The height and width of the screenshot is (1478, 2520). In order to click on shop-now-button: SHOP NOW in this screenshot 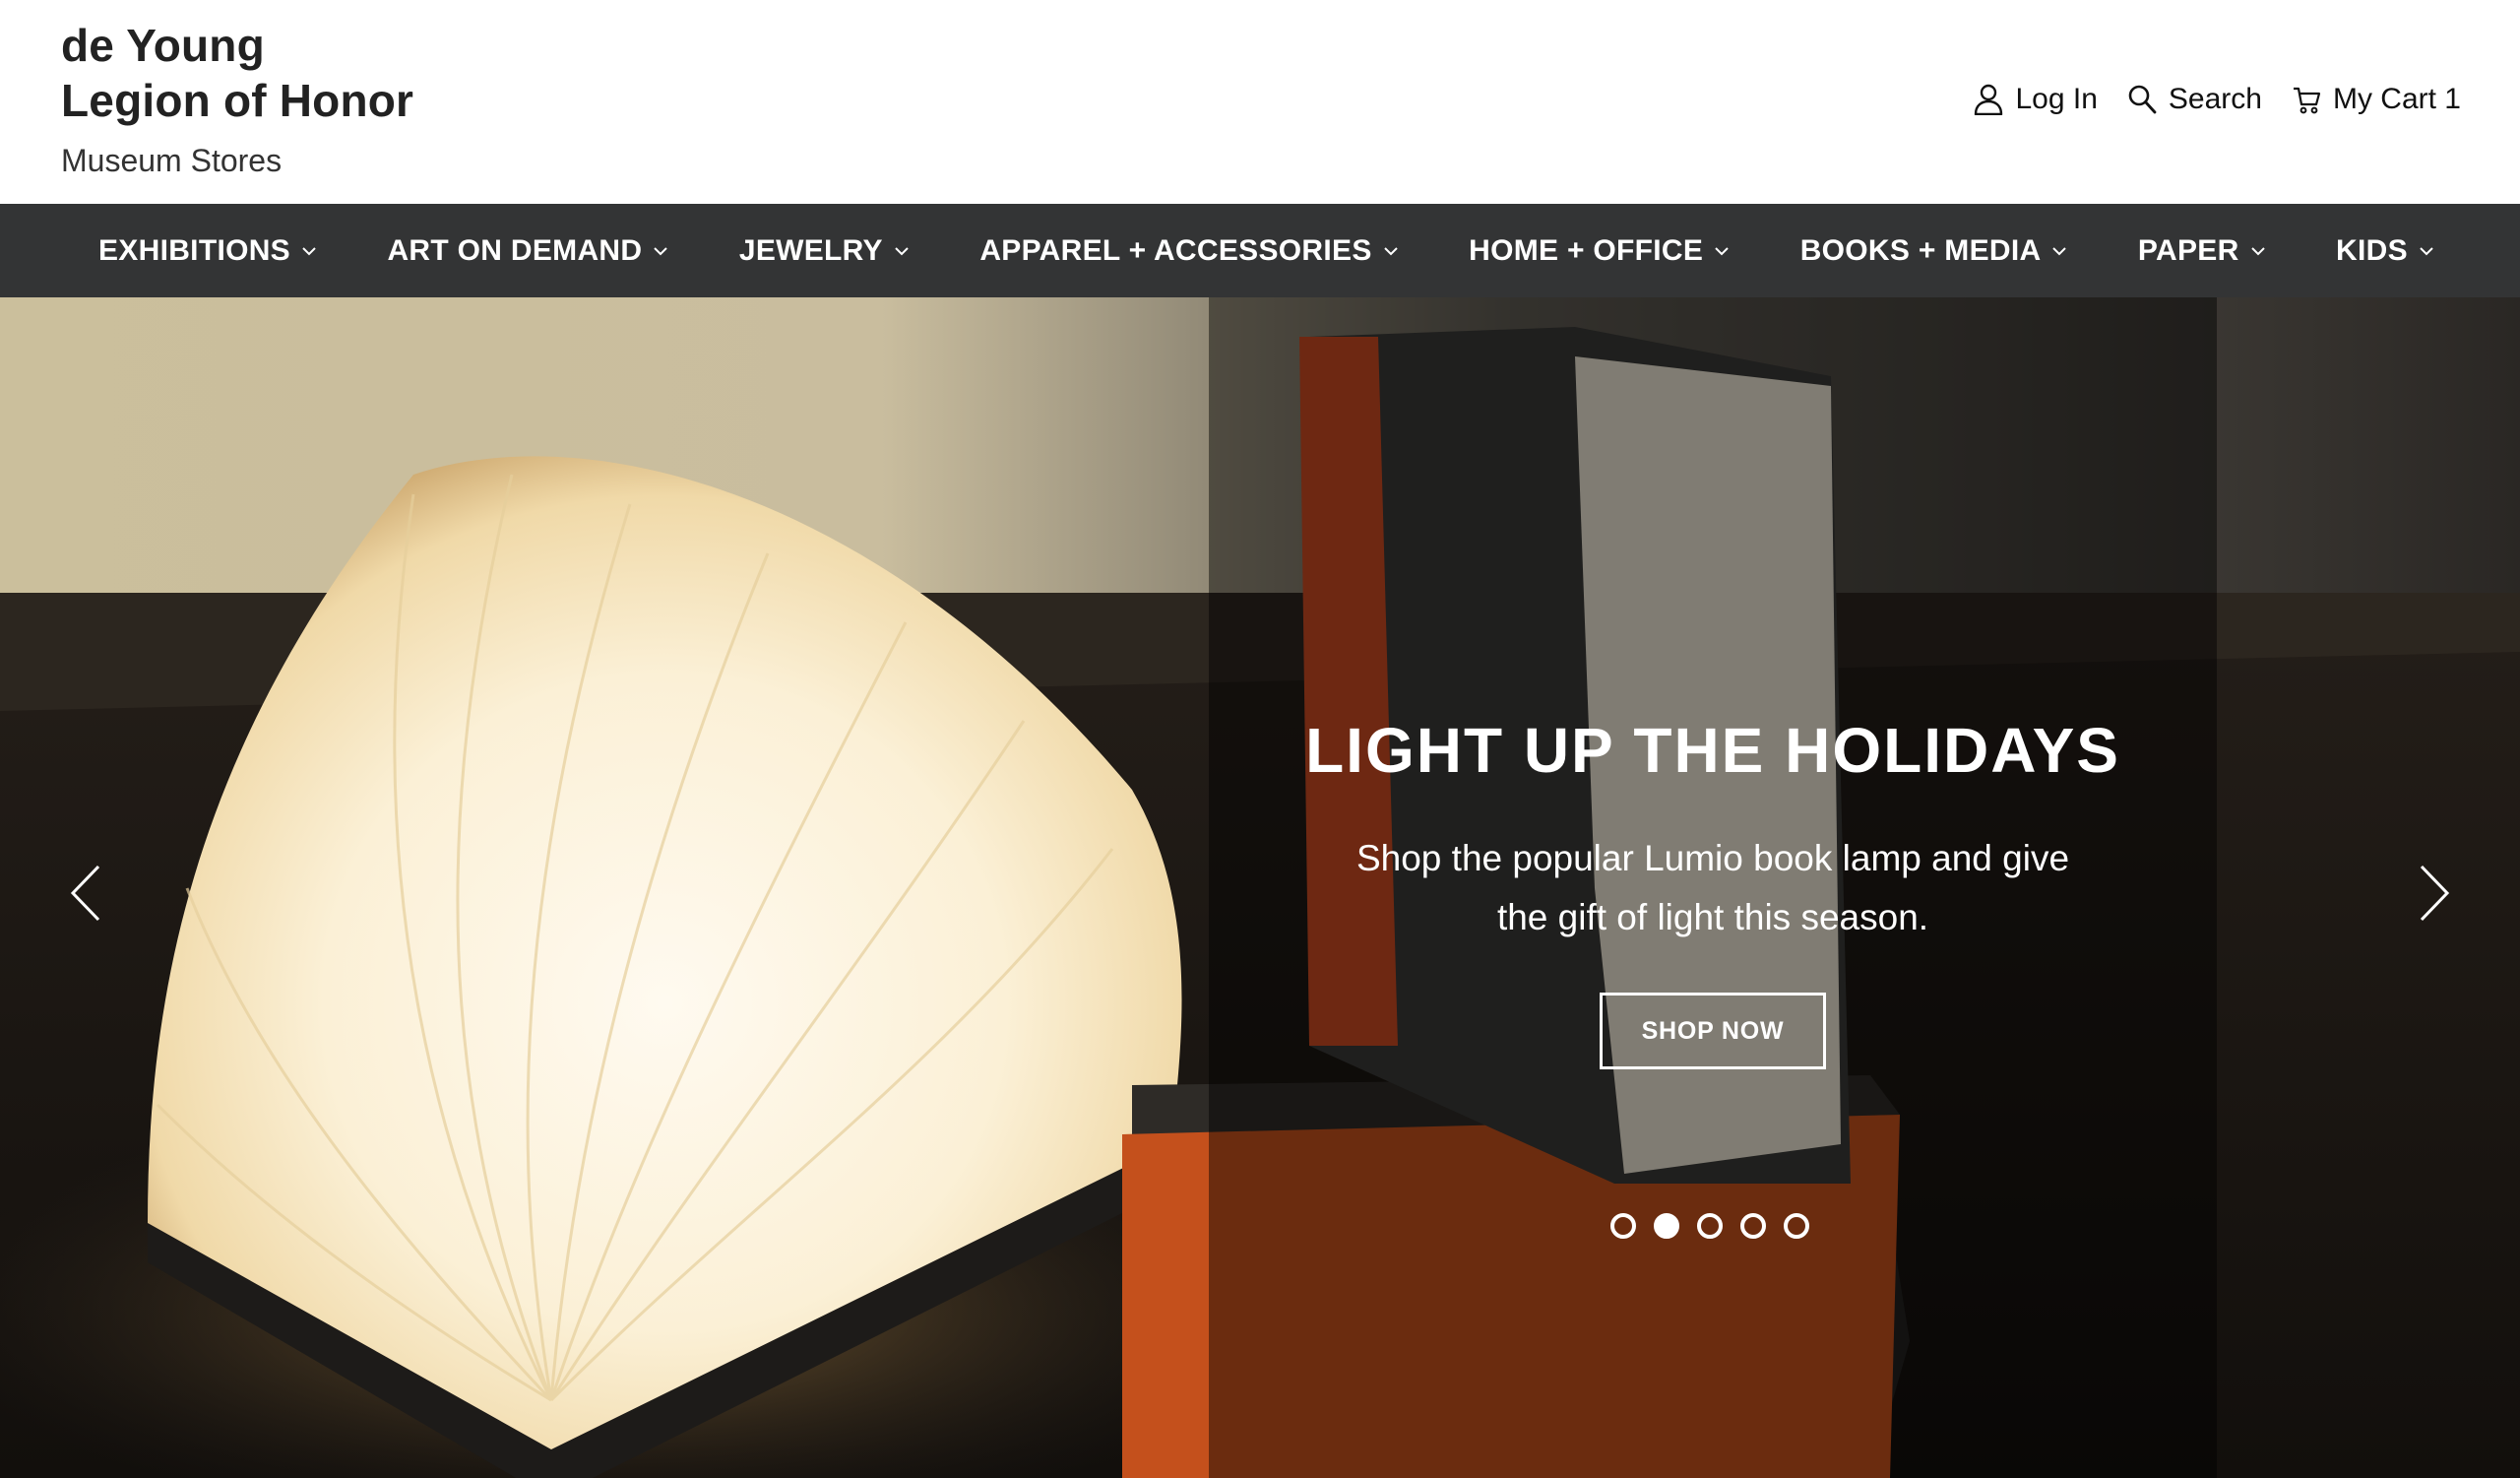, I will do `click(1713, 1031)`.